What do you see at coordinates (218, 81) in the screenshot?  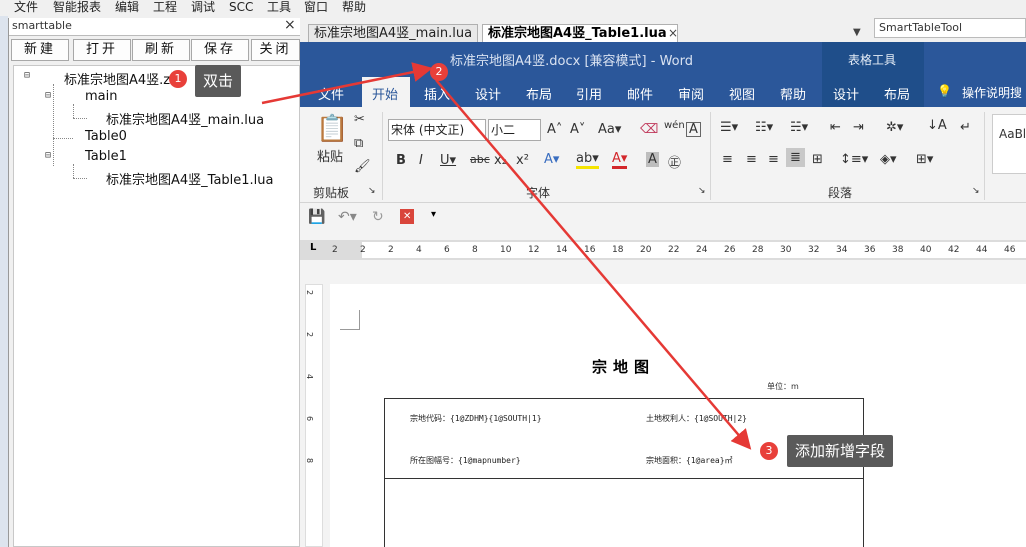 I see `callout-double-click: 双击` at bounding box center [218, 81].